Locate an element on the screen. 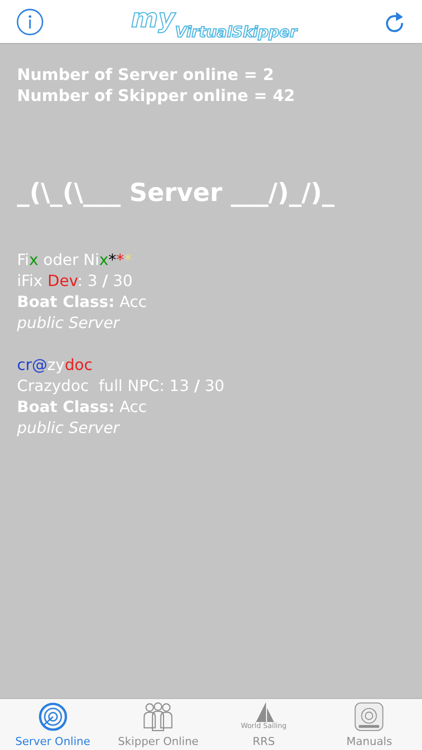  server-info: iFix Dev: 3 / 30 is located at coordinates (75, 281).